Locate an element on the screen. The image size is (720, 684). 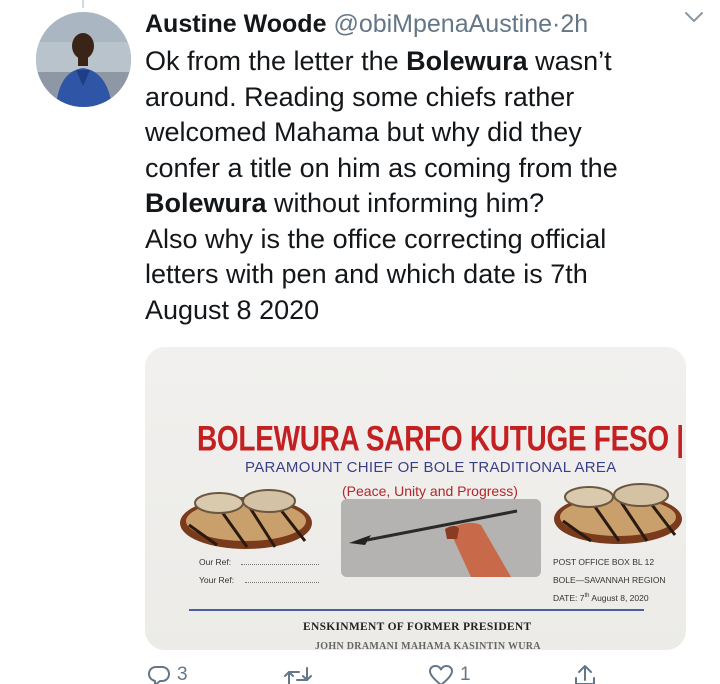
tweet-line: Ok from the letter the Bolewura wasn’t is located at coordinates (417, 62).